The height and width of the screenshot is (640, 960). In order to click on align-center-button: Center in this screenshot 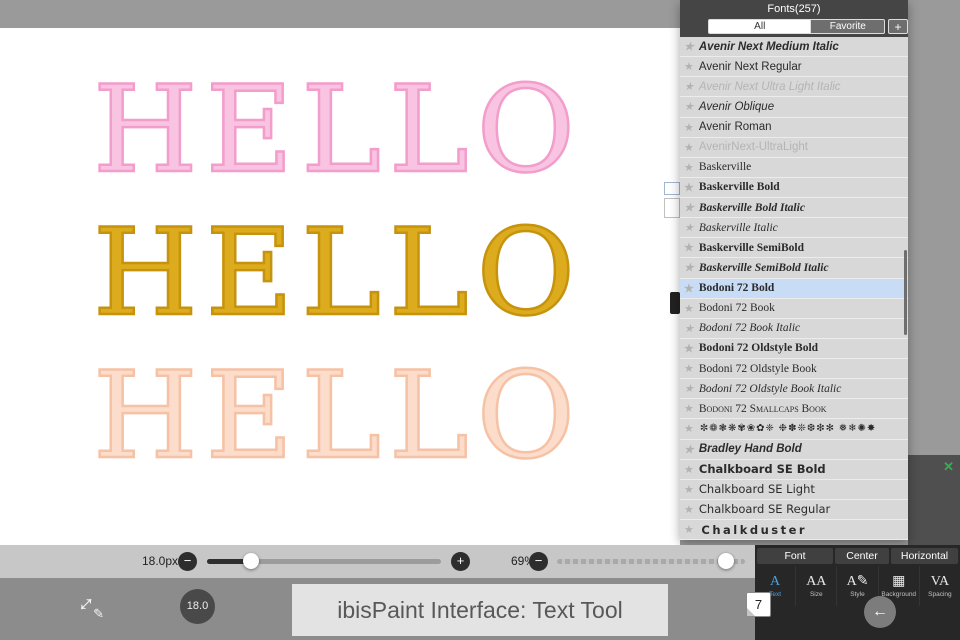, I will do `click(862, 556)`.